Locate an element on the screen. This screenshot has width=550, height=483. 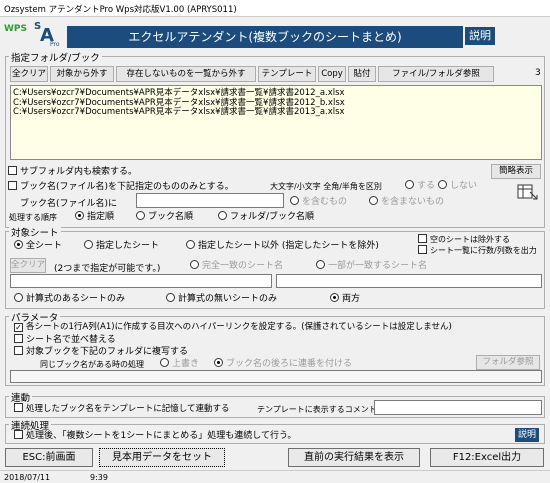
subfolder-checkbox: サブフォルダ内も検索する。 is located at coordinates (72, 172).